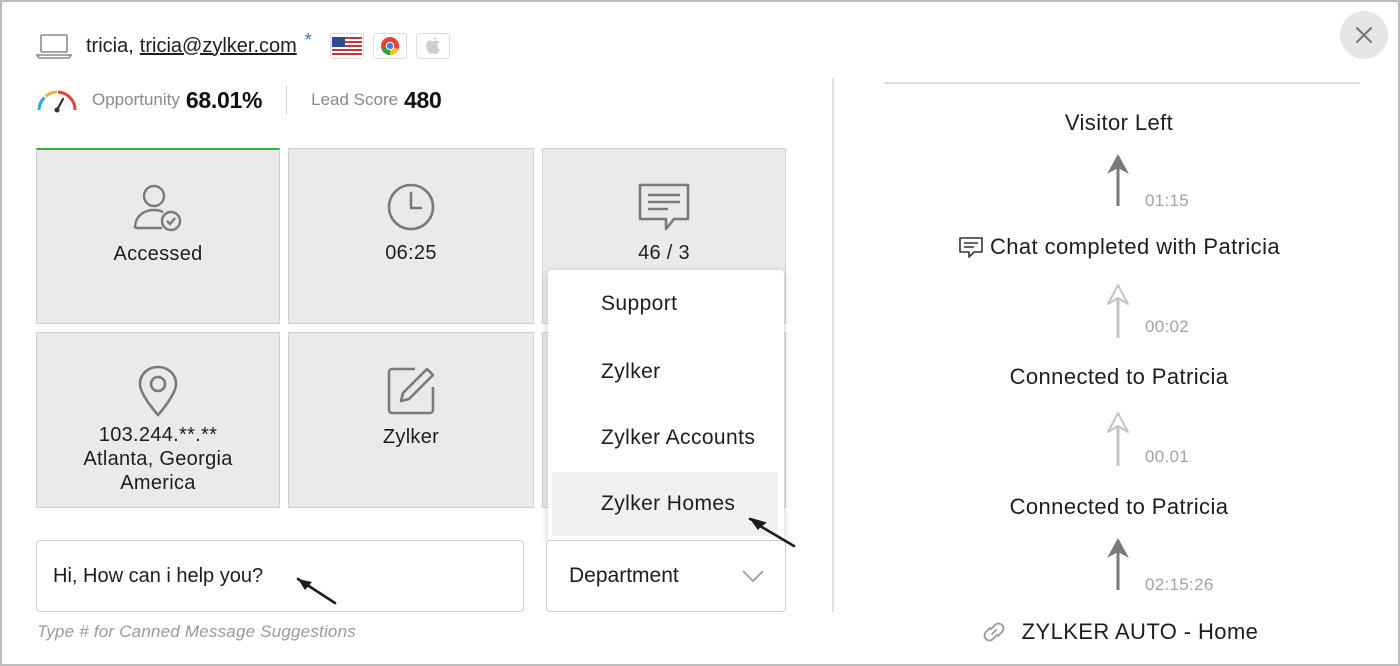 This screenshot has height=666, width=1400. I want to click on timeline-duration: 01:15, so click(1167, 200).